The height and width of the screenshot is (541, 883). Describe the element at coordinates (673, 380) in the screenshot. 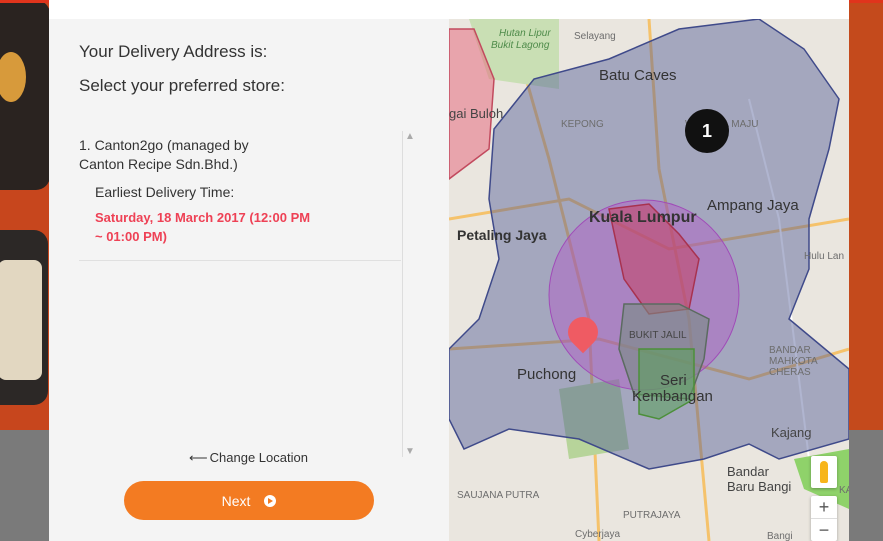

I see `map-label-seri: Seri` at that location.